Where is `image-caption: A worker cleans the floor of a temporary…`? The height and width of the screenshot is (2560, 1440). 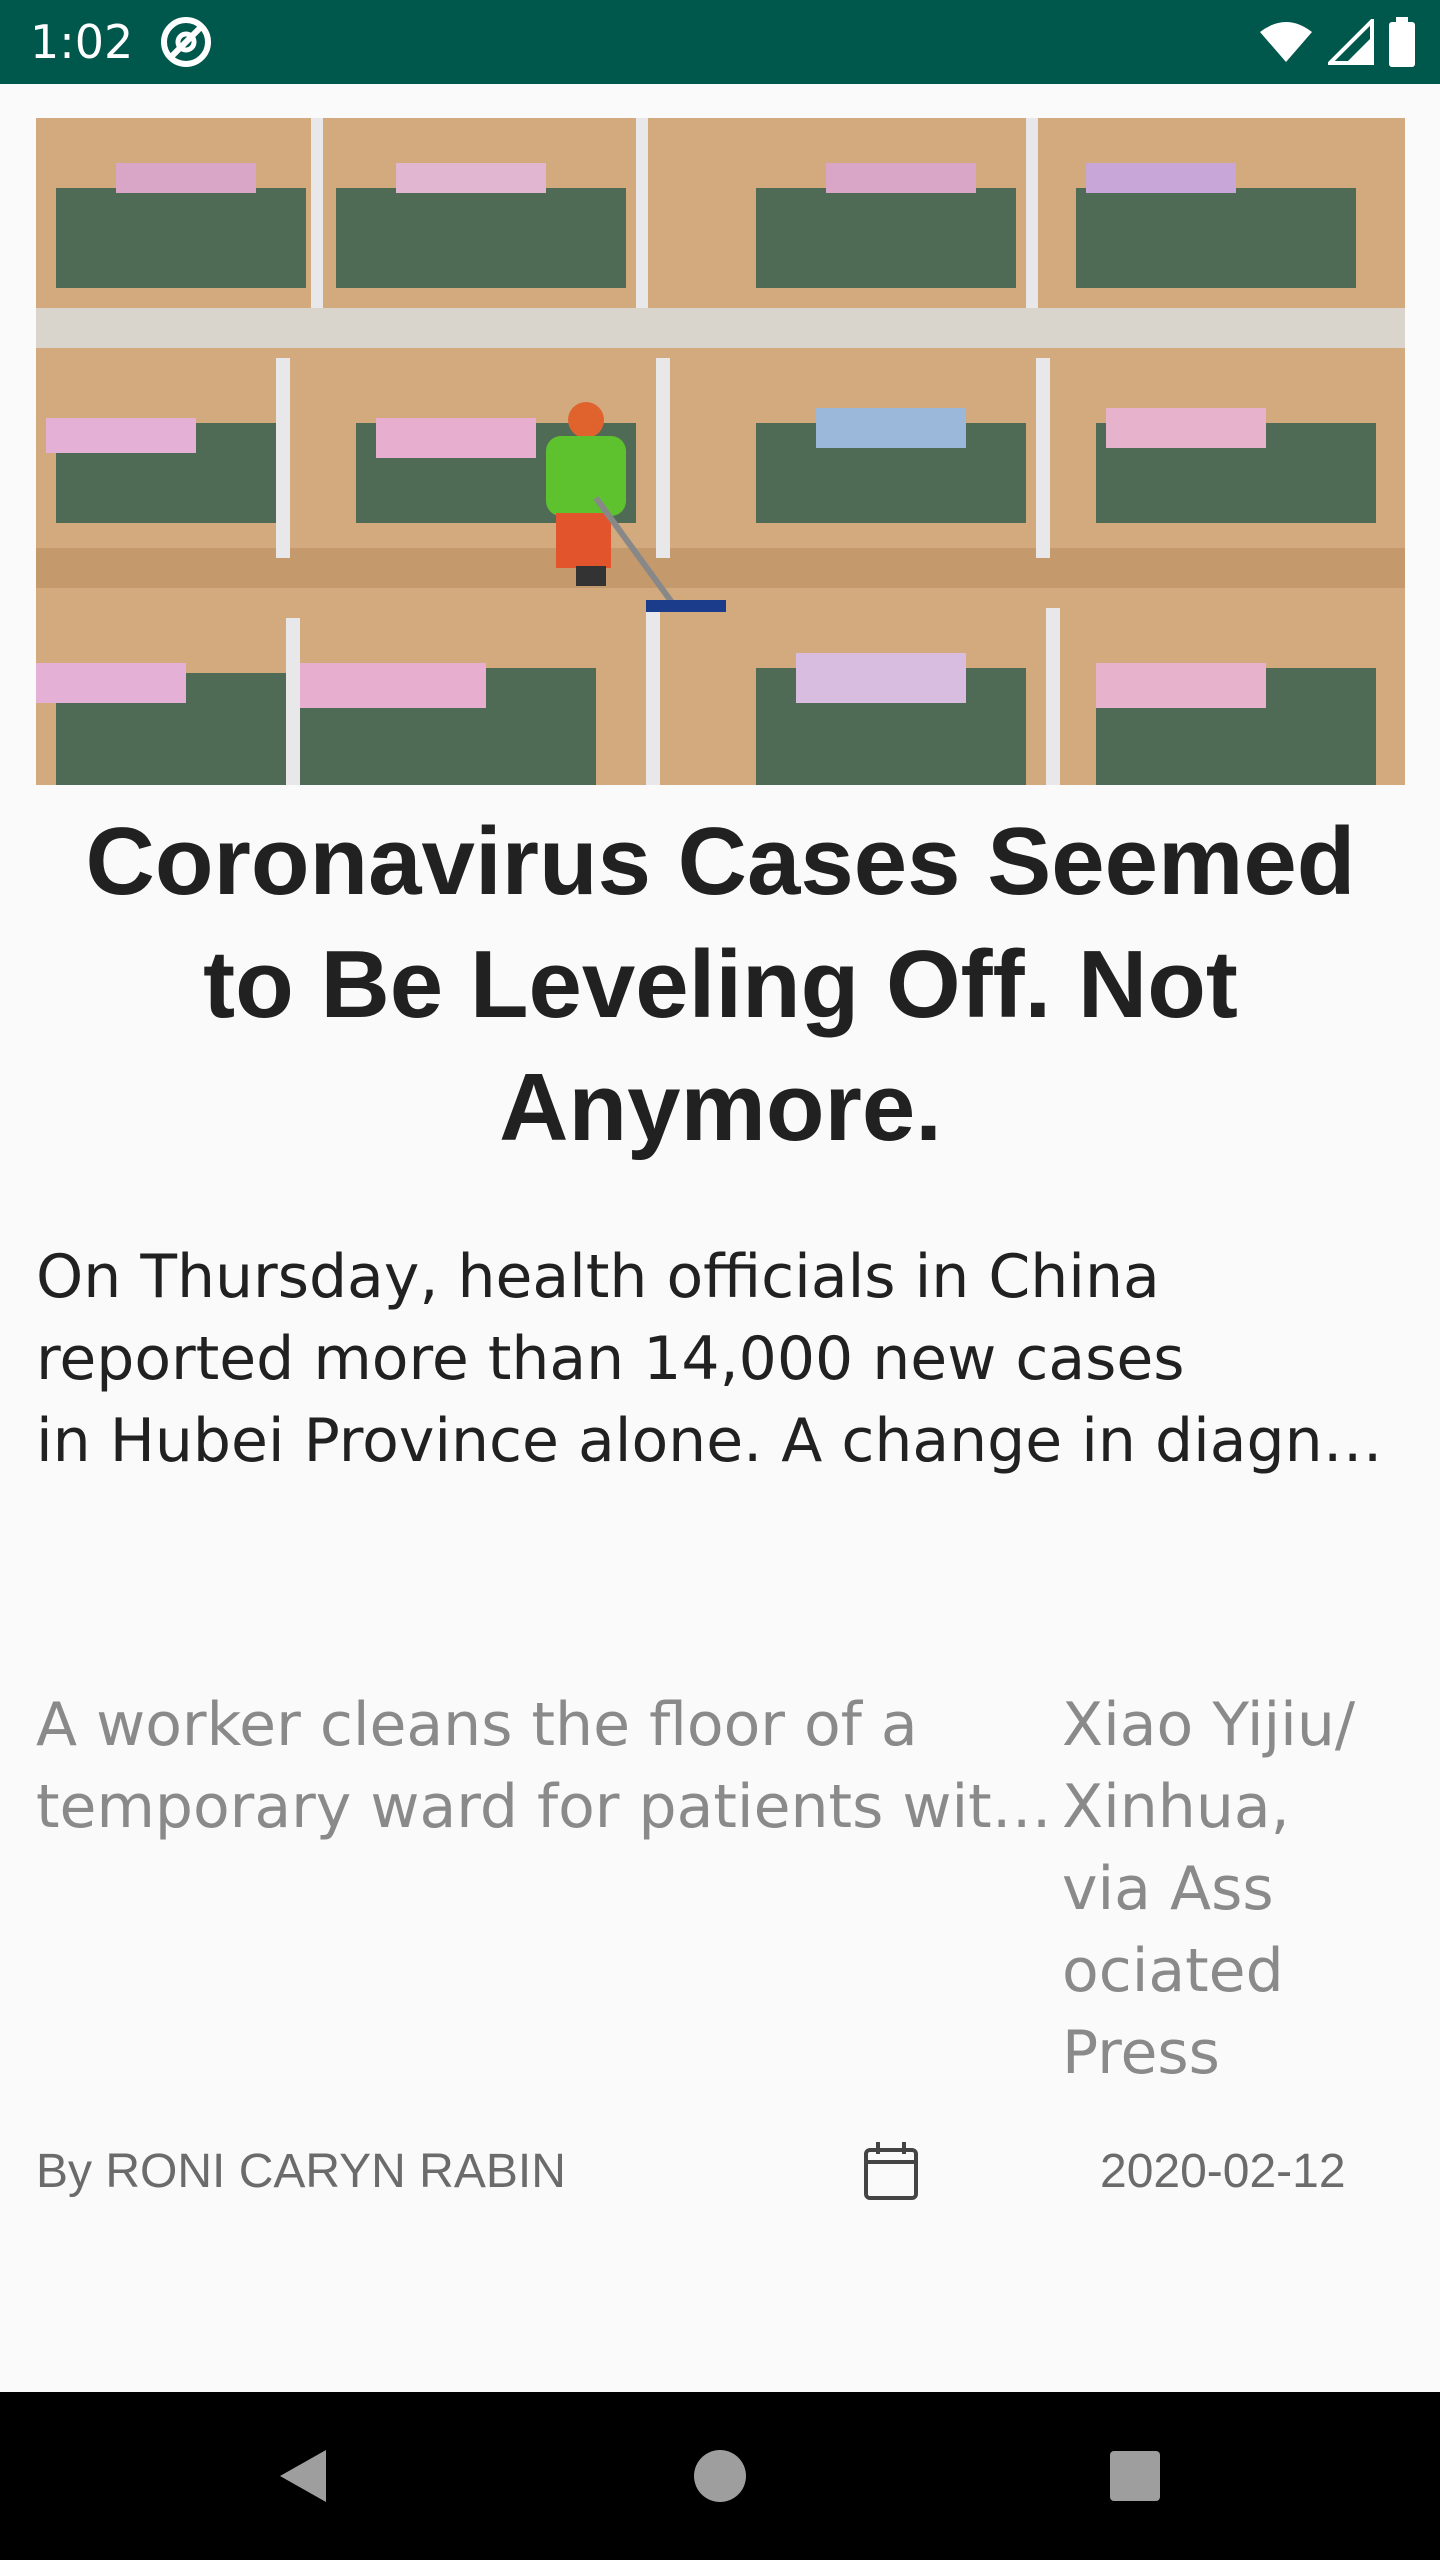 image-caption: A worker cleans the floor of a temporary… is located at coordinates (546, 1766).